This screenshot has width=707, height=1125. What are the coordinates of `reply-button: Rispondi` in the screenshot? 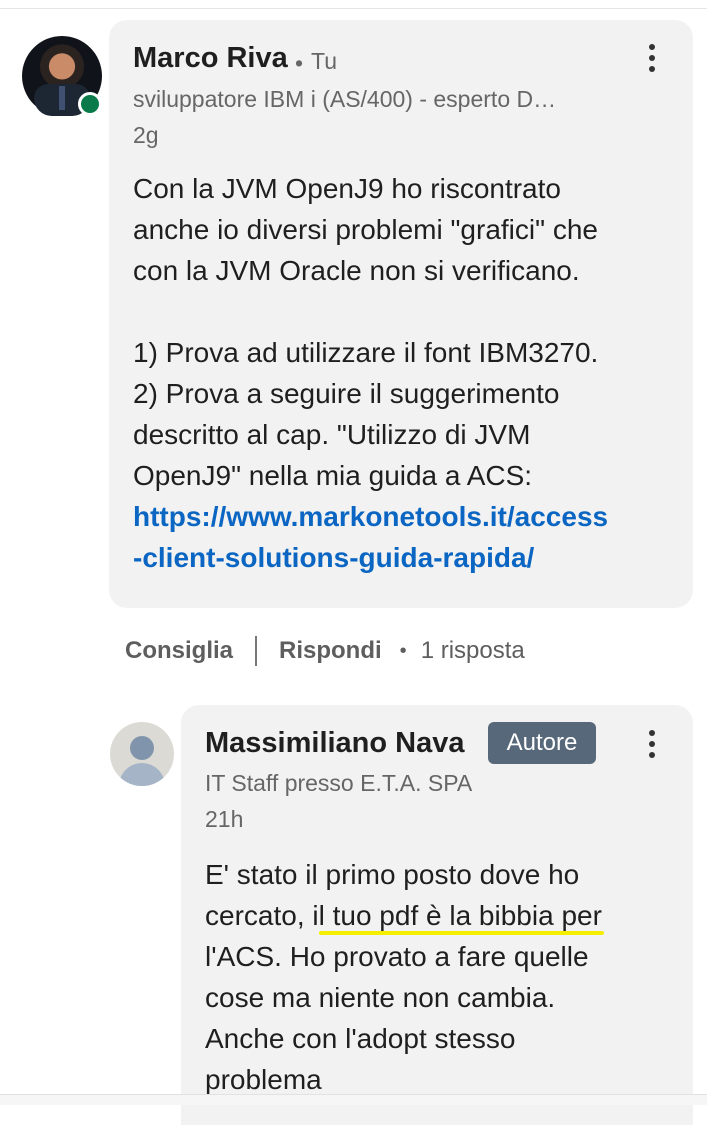 It's located at (330, 651).